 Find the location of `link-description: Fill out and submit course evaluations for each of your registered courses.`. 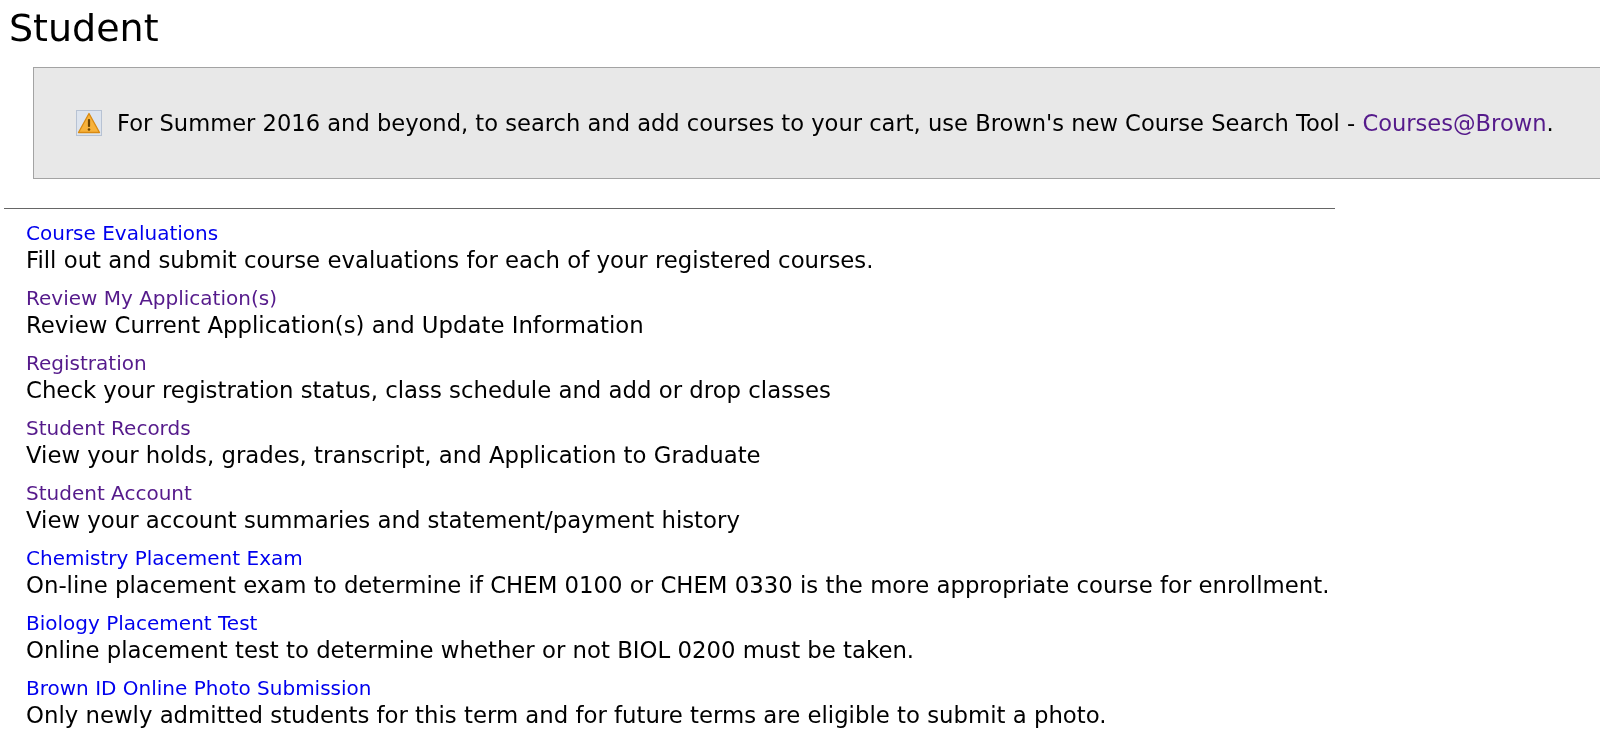

link-description: Fill out and submit course evaluations for each of your registered courses. is located at coordinates (450, 260).